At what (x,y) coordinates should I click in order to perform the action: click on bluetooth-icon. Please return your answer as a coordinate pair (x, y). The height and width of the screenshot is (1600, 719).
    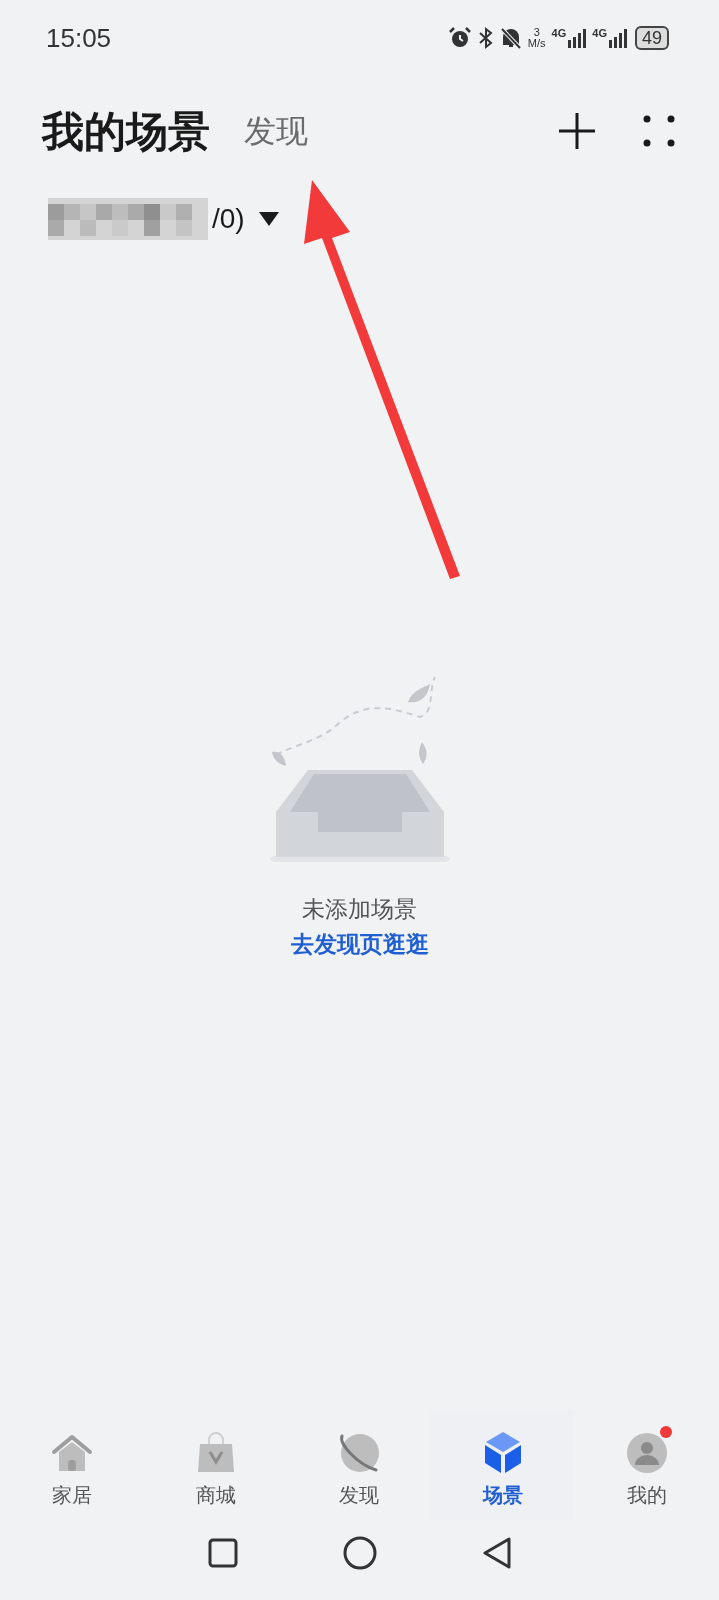
    Looking at the image, I should click on (485, 38).